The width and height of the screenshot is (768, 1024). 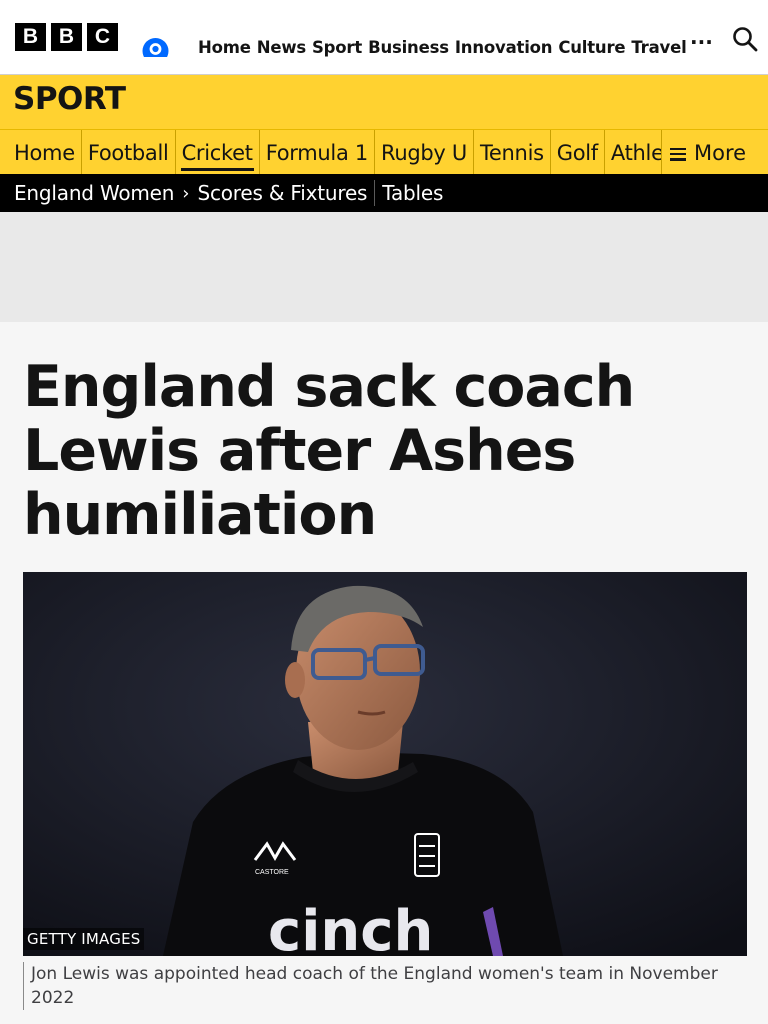 I want to click on sport-nav-golf: Golf, so click(x=578, y=152).